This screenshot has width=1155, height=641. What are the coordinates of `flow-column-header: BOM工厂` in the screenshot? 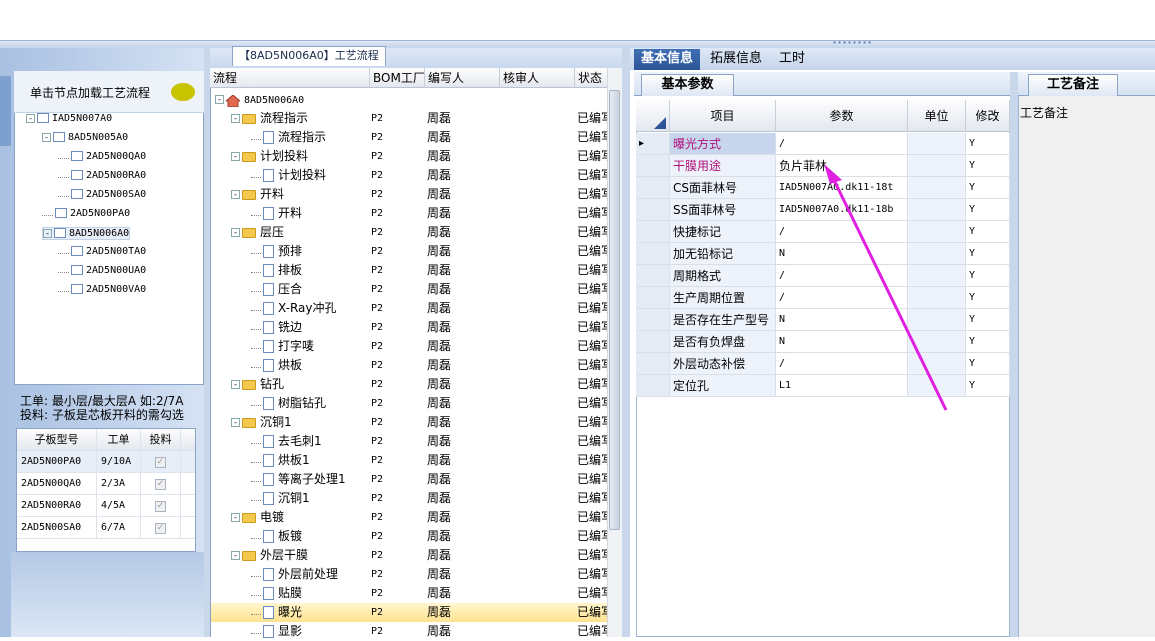 It's located at (397, 78).